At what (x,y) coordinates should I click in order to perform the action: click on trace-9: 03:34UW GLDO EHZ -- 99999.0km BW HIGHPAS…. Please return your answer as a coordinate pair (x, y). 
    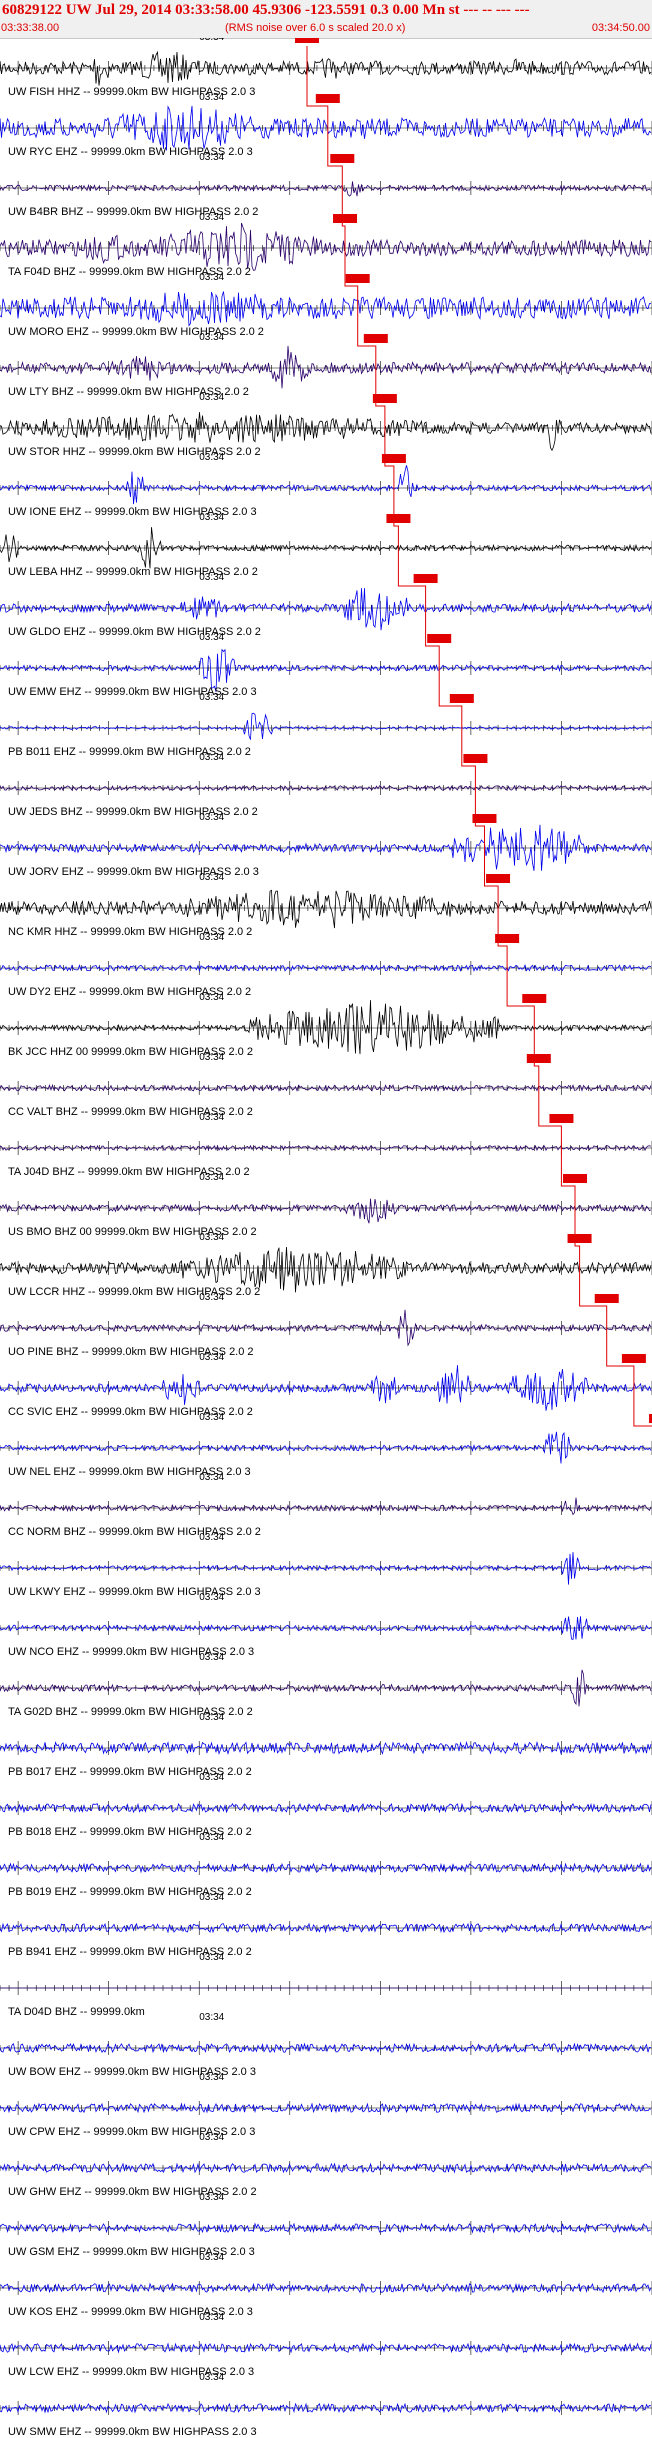
    Looking at the image, I should click on (326, 605).